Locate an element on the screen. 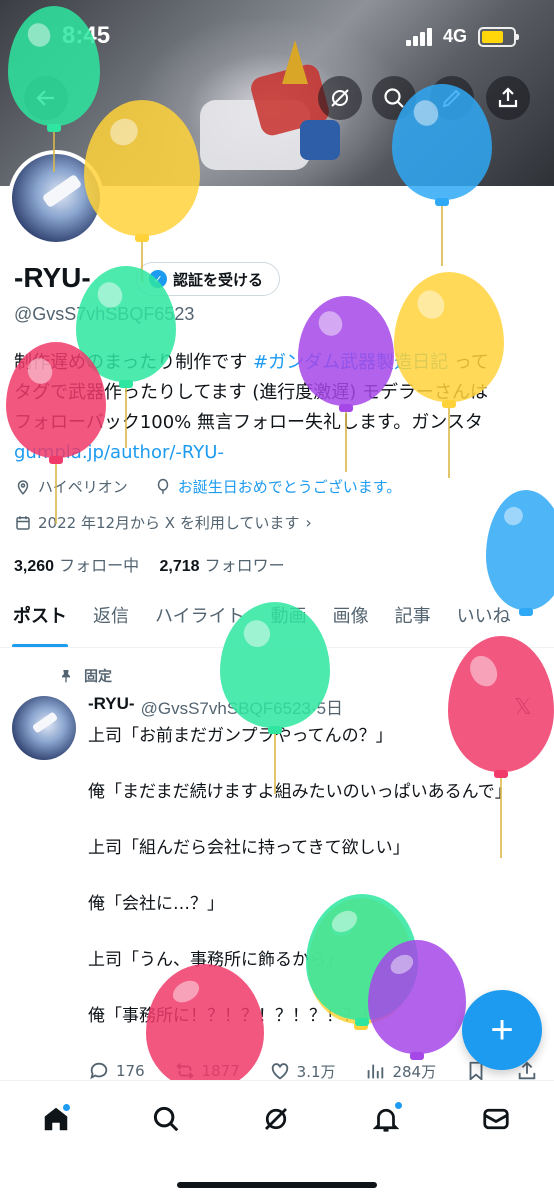 This screenshot has width=554, height=1200. following-label: フォロー中 is located at coordinates (99, 565).